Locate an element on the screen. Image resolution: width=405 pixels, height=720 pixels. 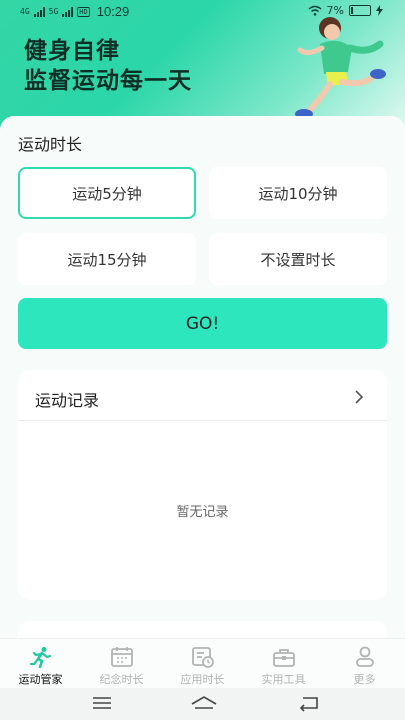
network-label-2: 5G is located at coordinates (53, 11).